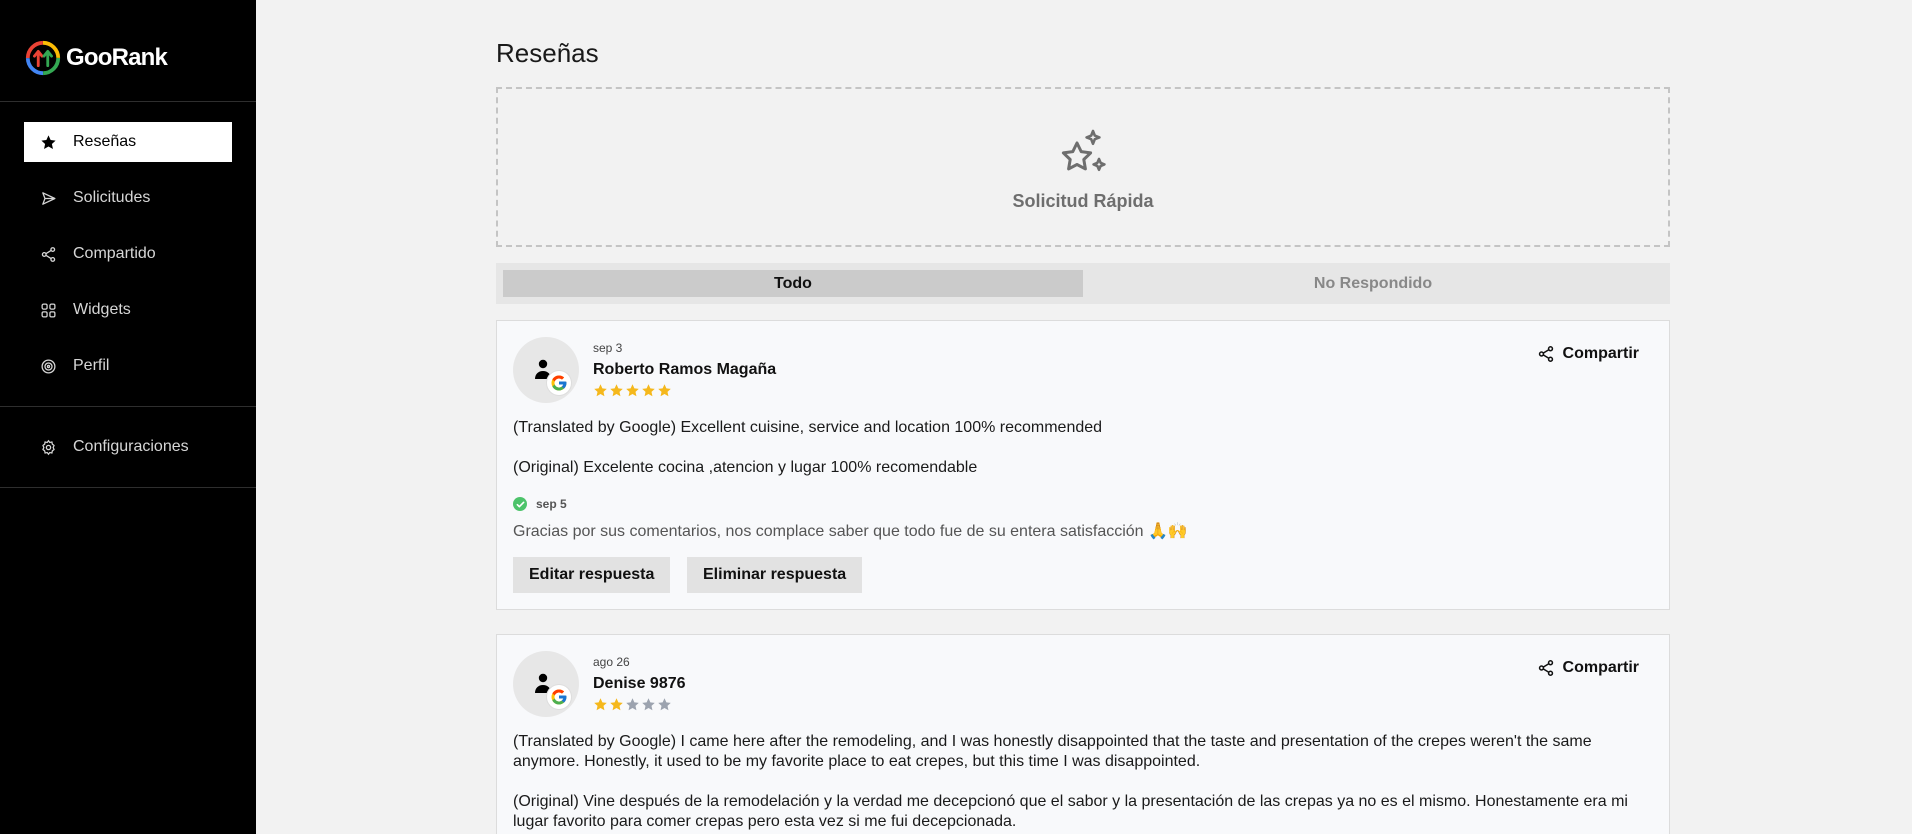 This screenshot has height=834, width=1912. What do you see at coordinates (48, 141) in the screenshot?
I see `star-icon` at bounding box center [48, 141].